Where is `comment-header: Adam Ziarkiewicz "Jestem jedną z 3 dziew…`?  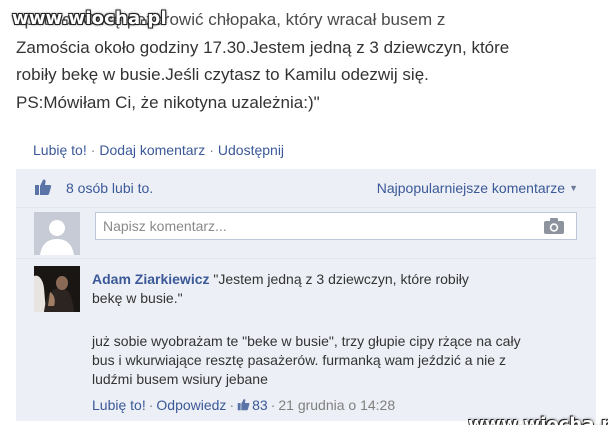
comment-header: Adam Ziarkiewicz "Jestem jedną z 3 dziew… is located at coordinates (337, 289).